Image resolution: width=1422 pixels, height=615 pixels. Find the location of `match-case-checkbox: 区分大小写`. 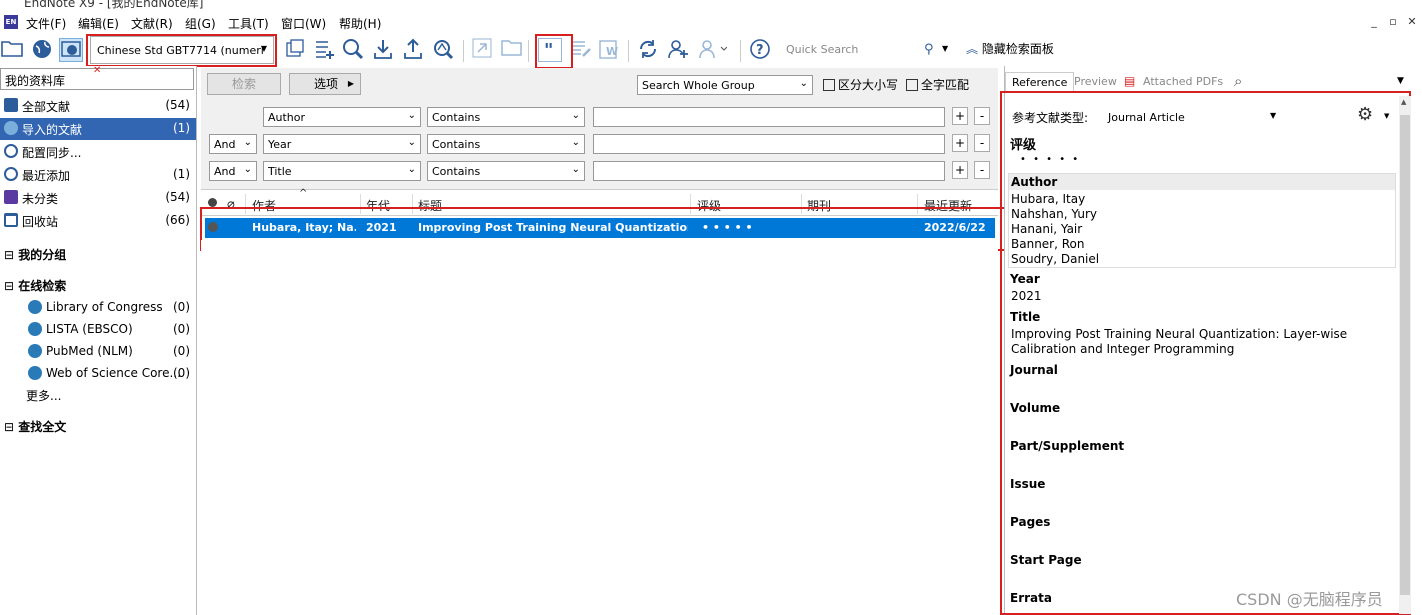

match-case-checkbox: 区分大小写 is located at coordinates (860, 84).